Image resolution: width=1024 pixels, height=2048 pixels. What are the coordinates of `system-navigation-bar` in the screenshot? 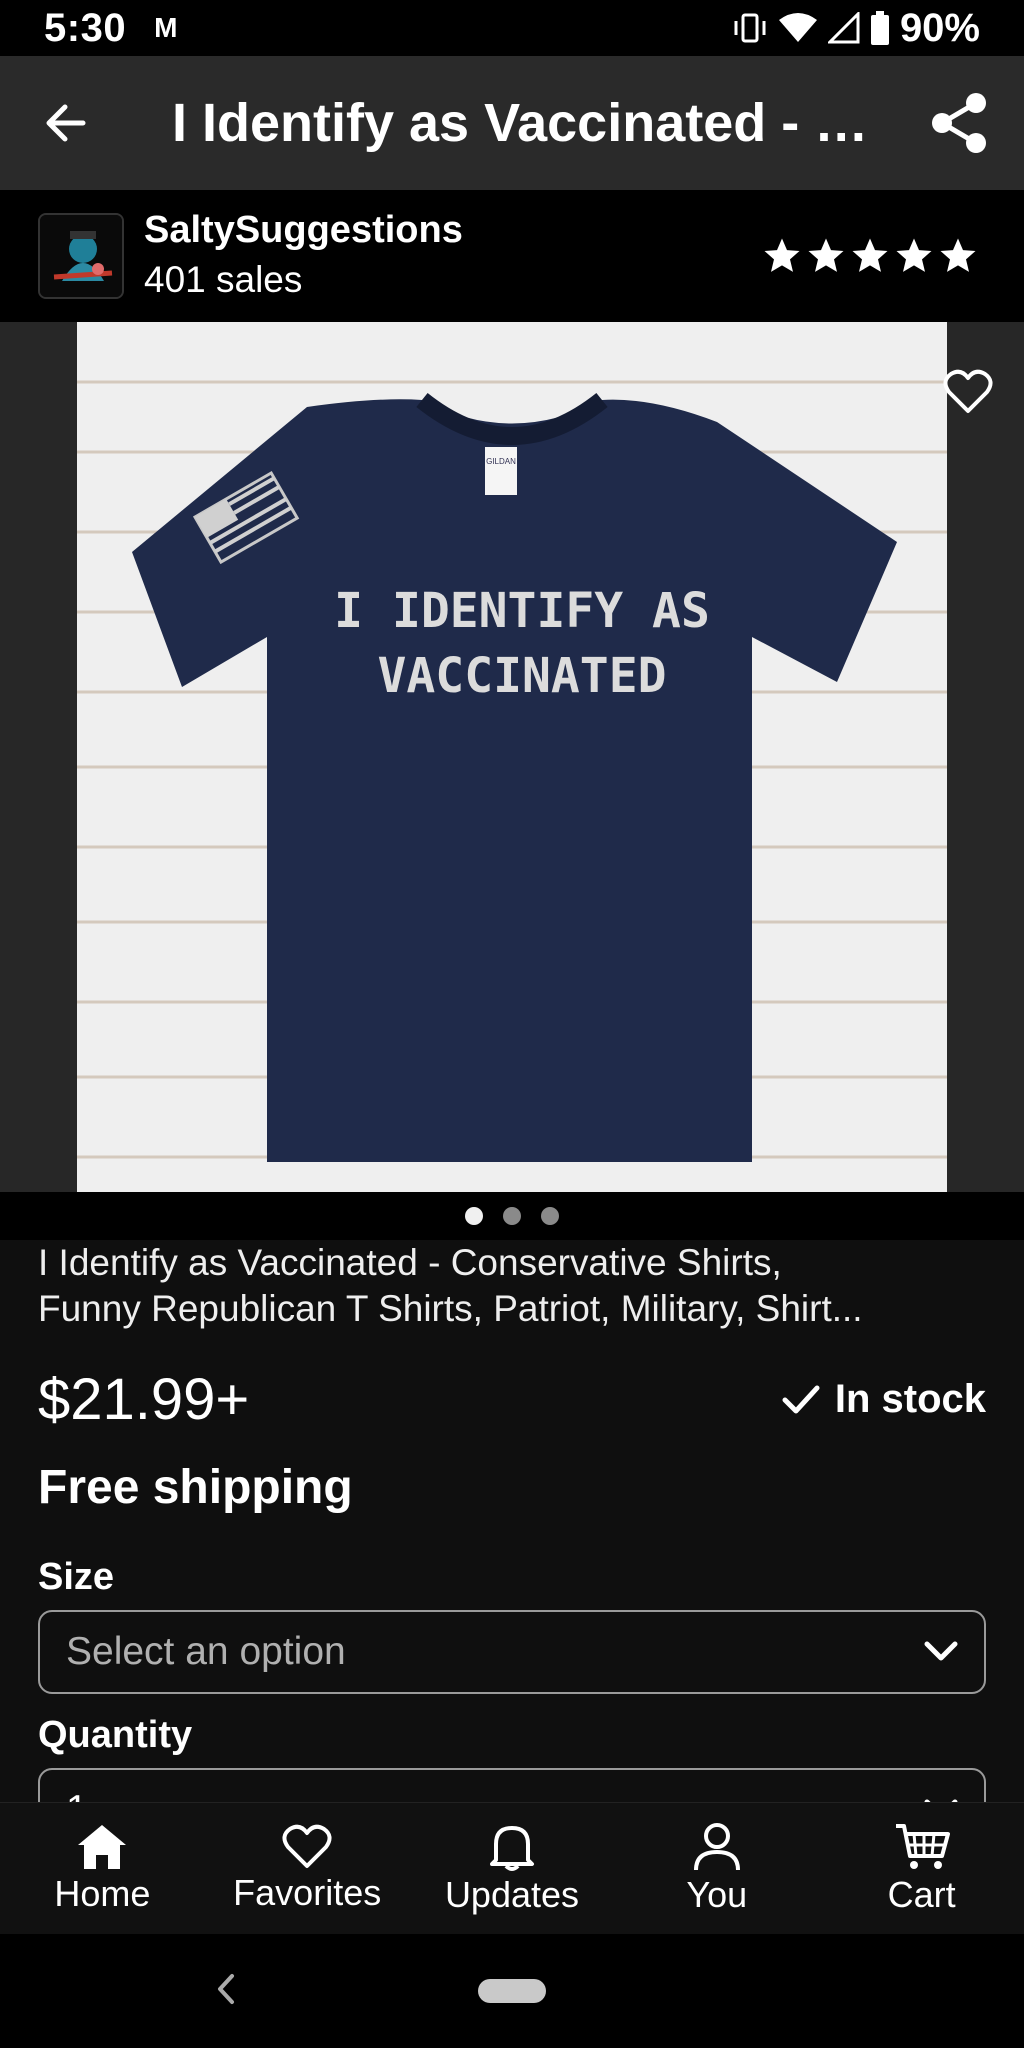 It's located at (512, 1991).